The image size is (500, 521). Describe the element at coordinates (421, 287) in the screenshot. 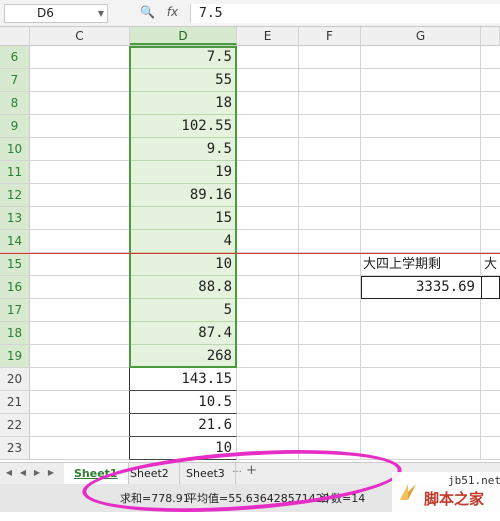

I see `cell-g16-value: 3335.69` at that location.